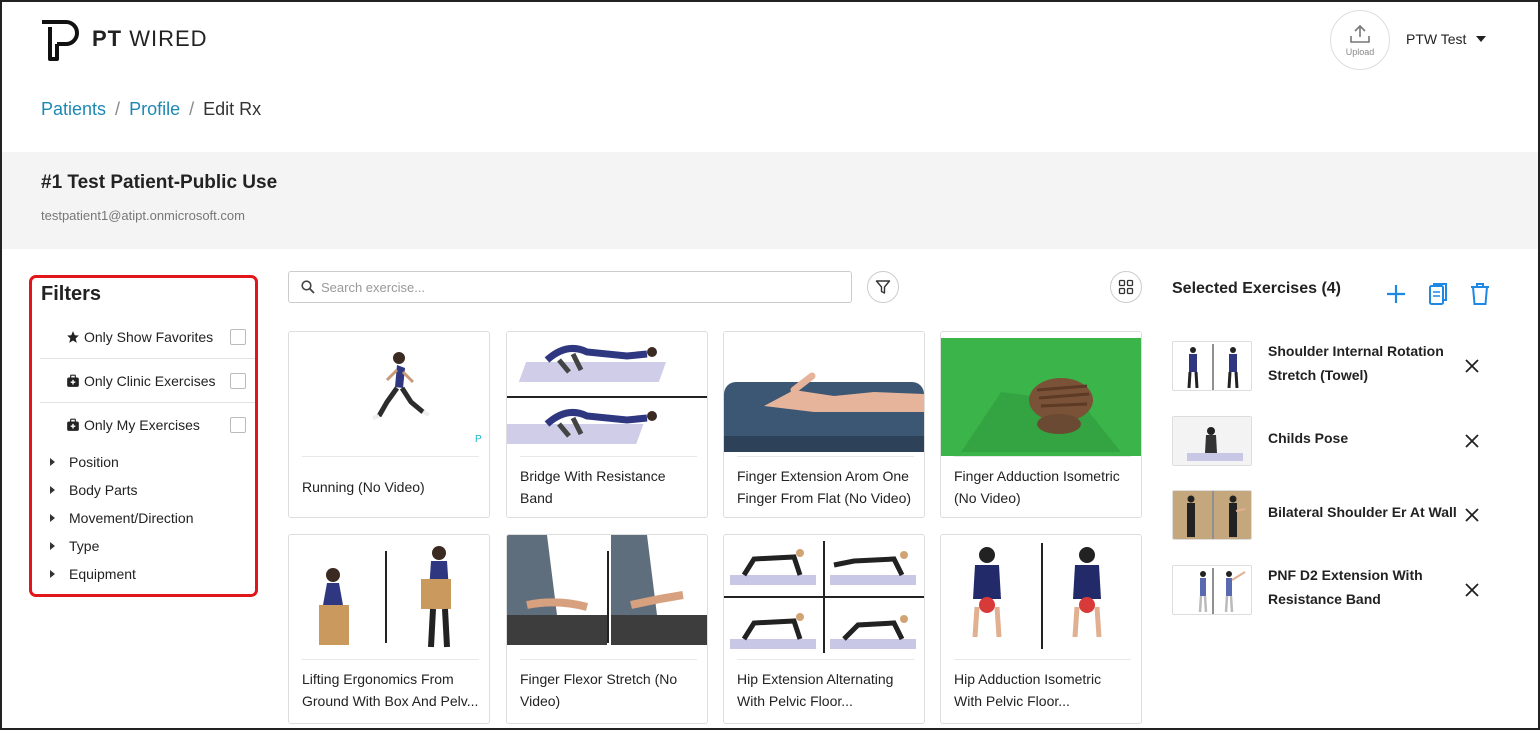  What do you see at coordinates (142, 425) in the screenshot?
I see `filter-label: Only My Exercises` at bounding box center [142, 425].